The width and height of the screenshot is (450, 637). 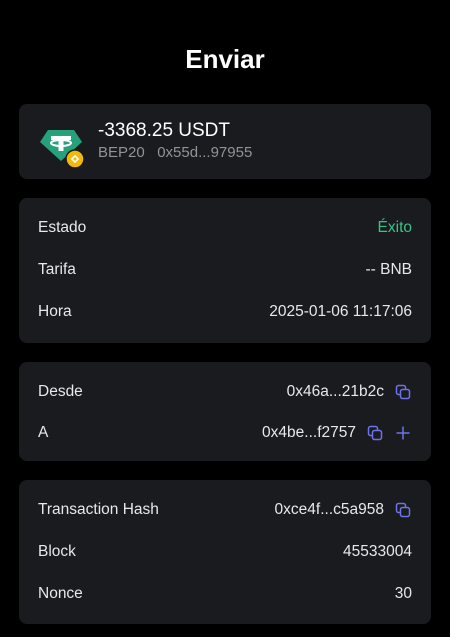 I want to click on block-row: Block 45533004, so click(x=225, y=552).